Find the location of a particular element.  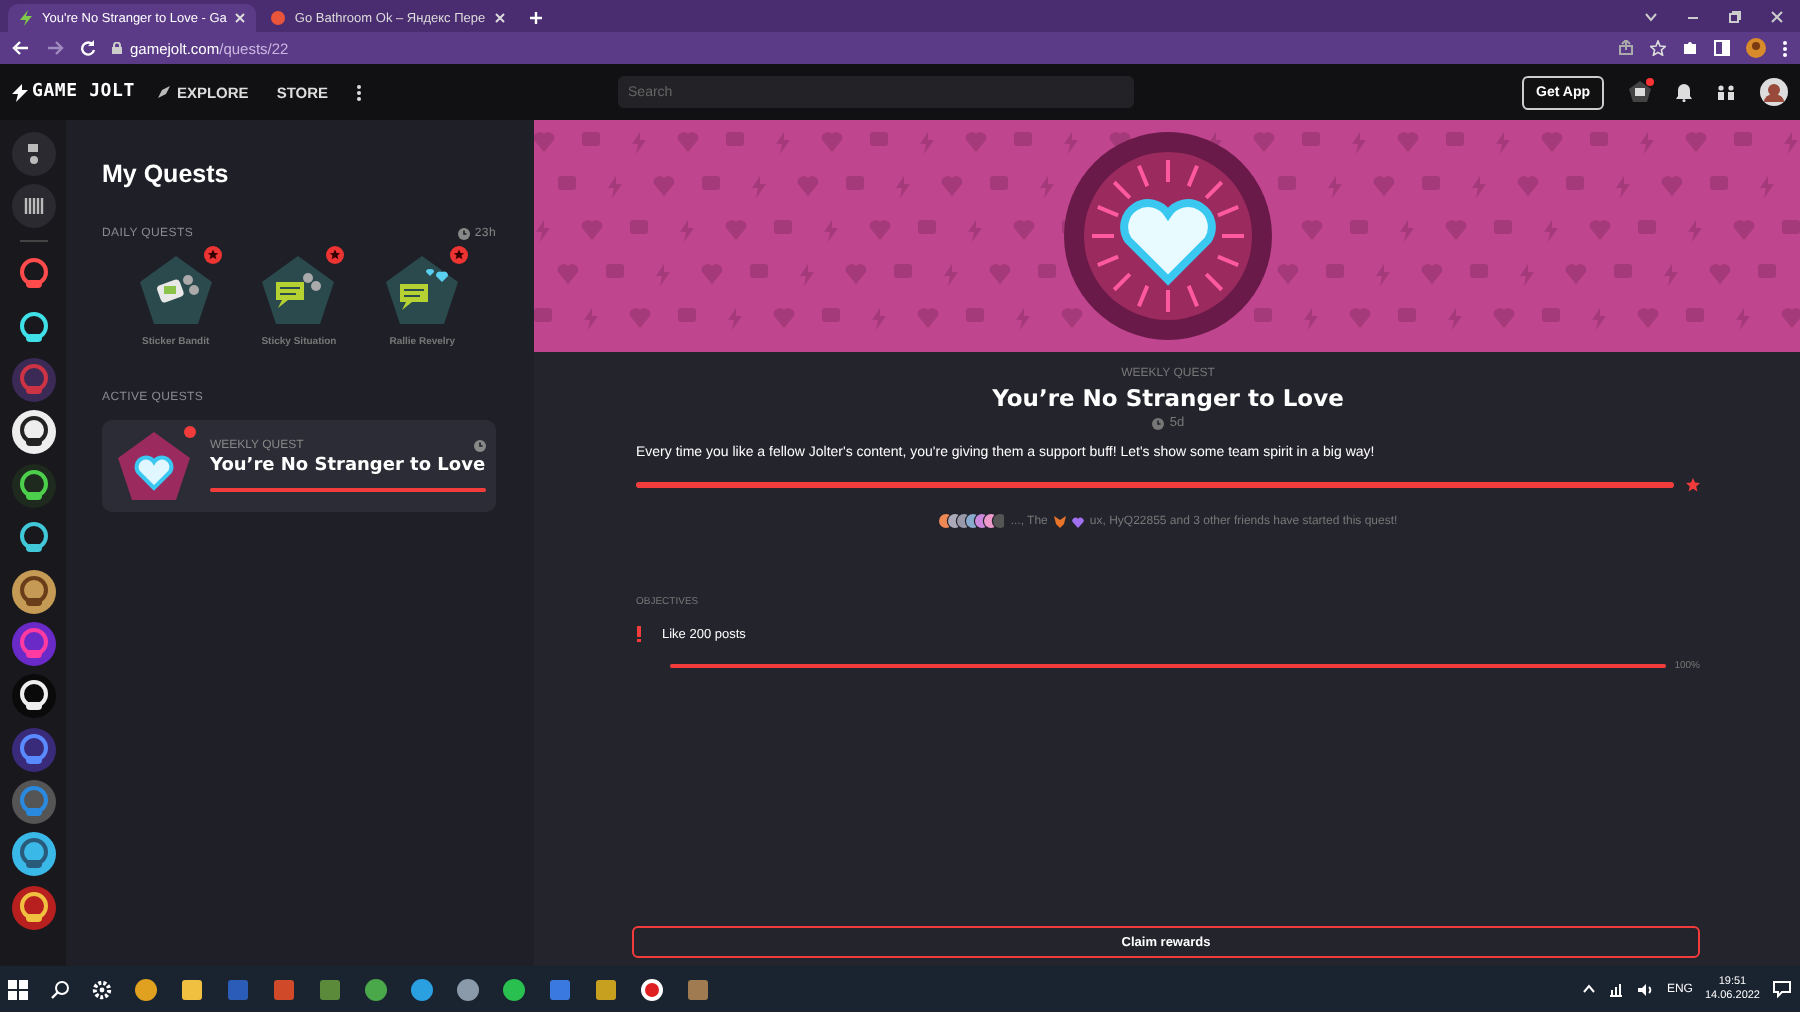

windows-start-icon is located at coordinates (18, 989).